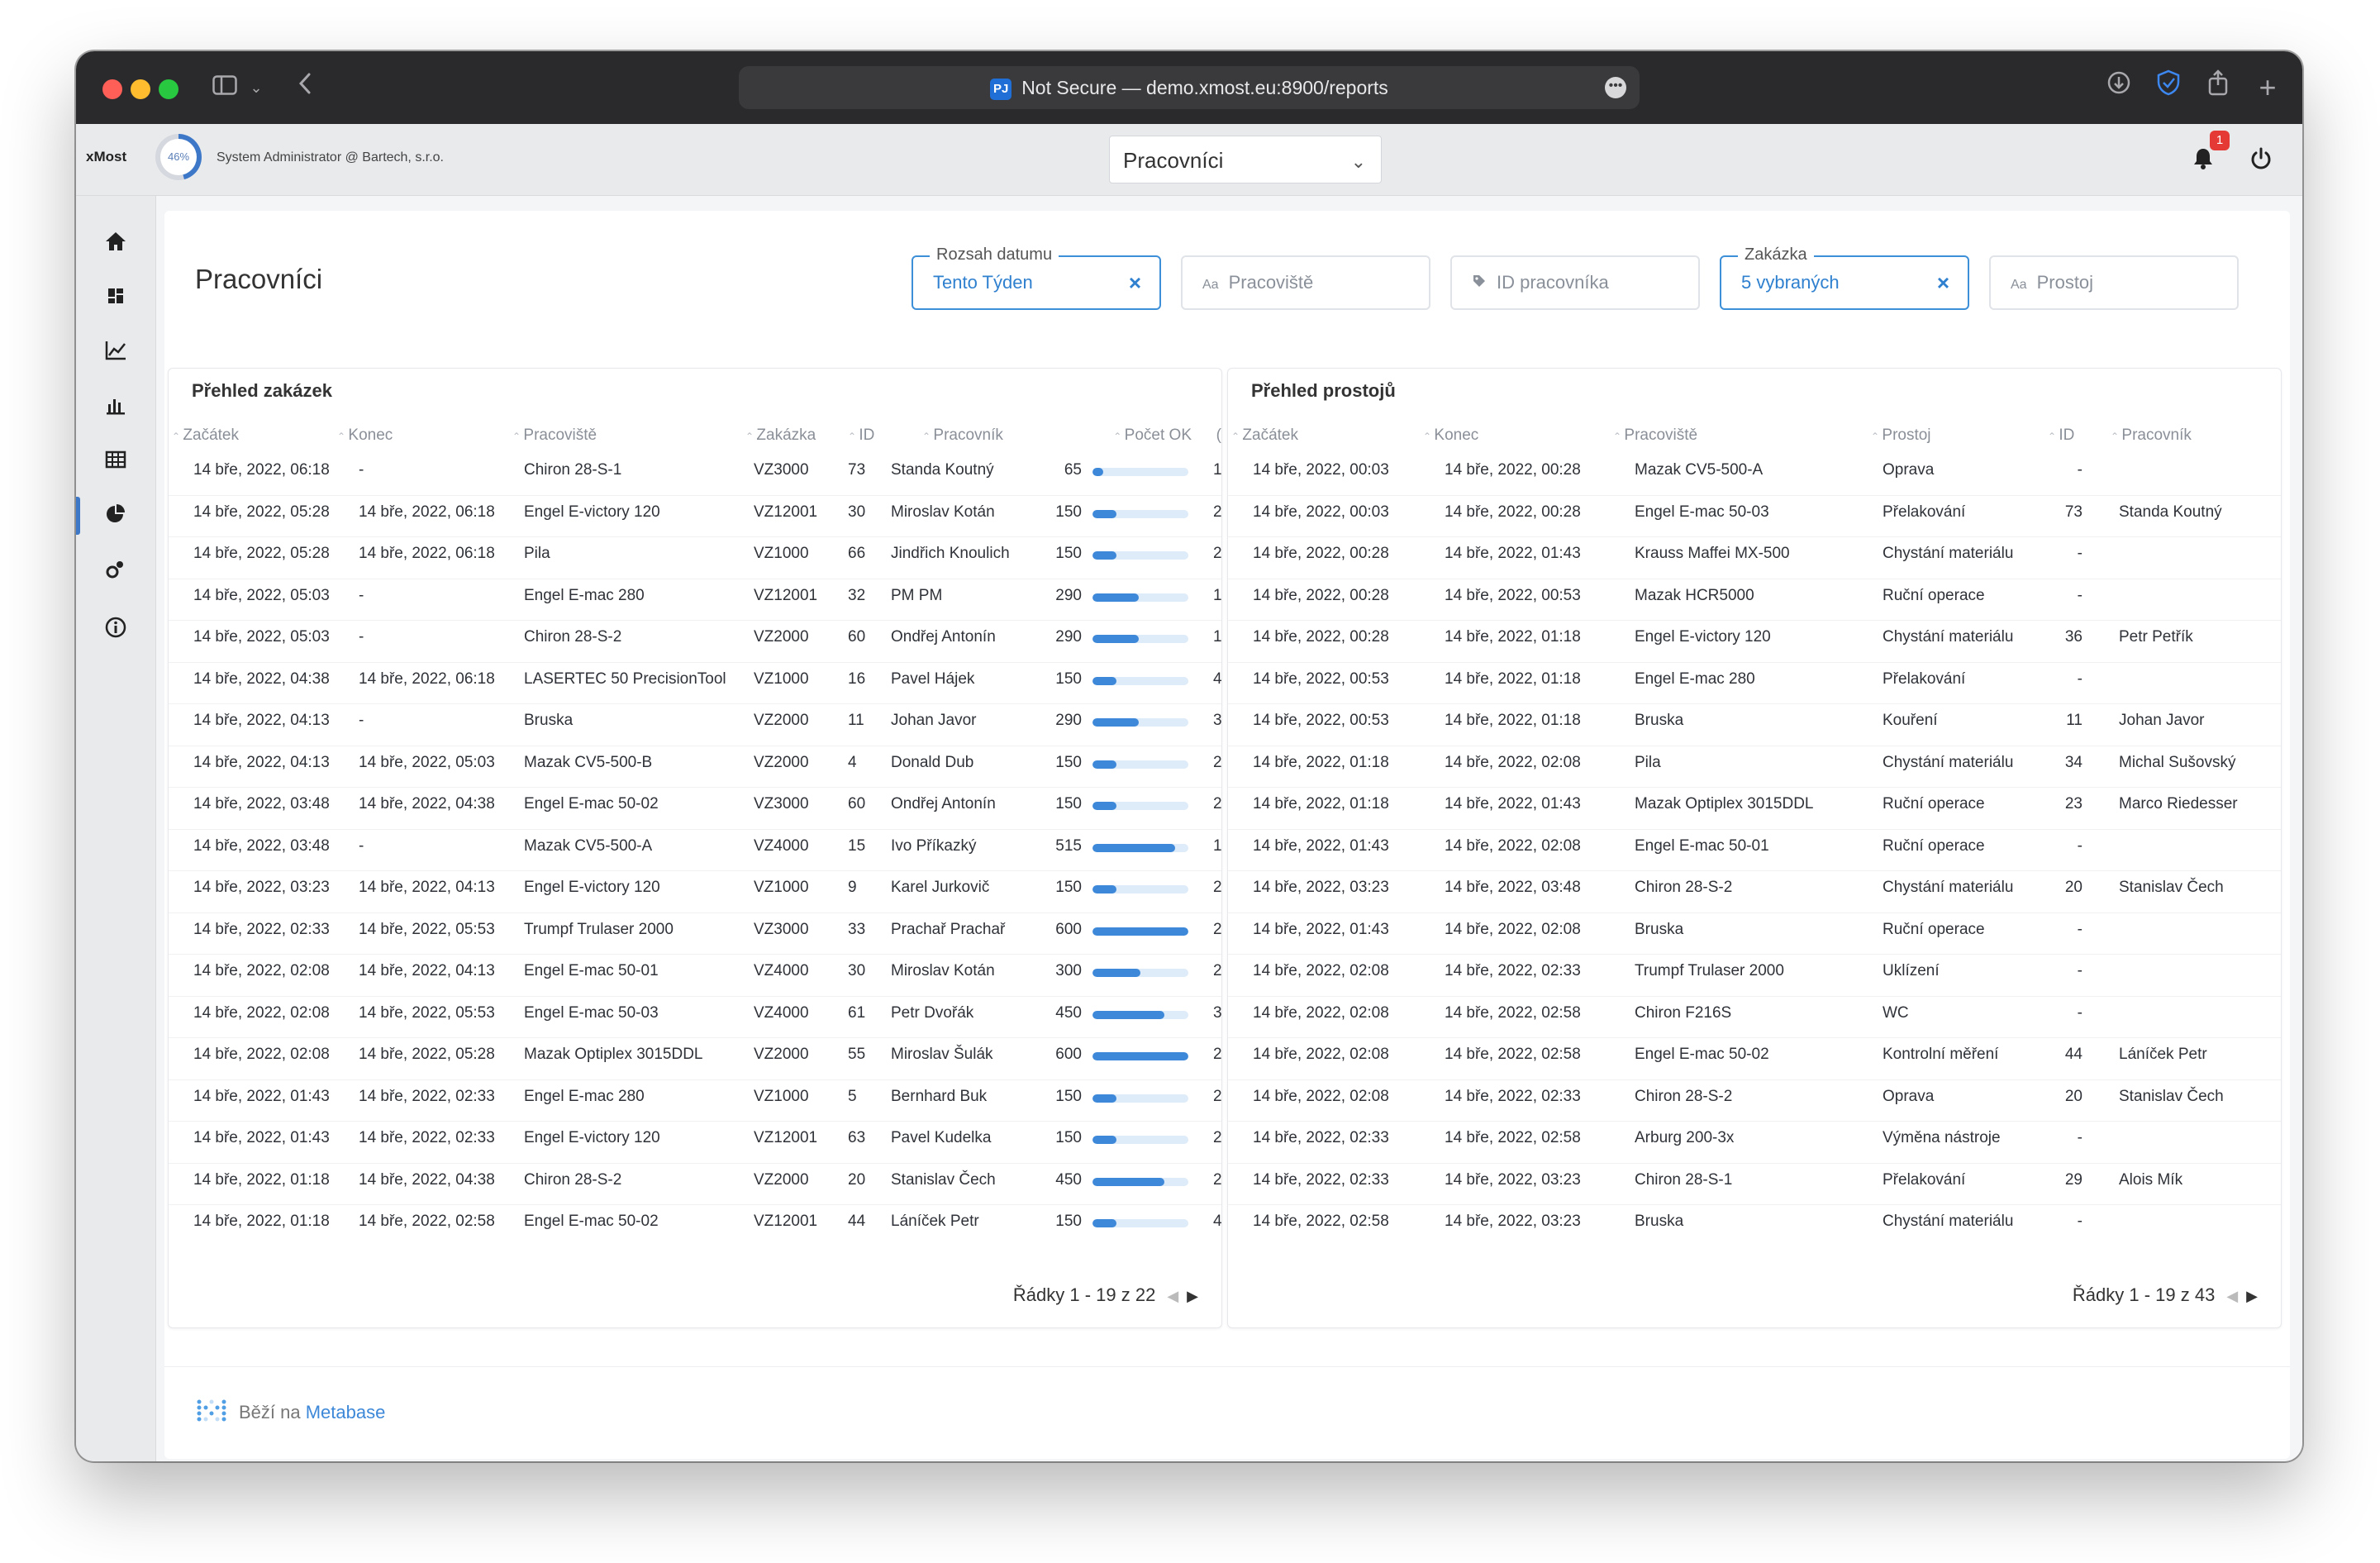 The image size is (2380, 1563). What do you see at coordinates (1305, 282) in the screenshot?
I see `filter-workplace: Aa Pracoviště` at bounding box center [1305, 282].